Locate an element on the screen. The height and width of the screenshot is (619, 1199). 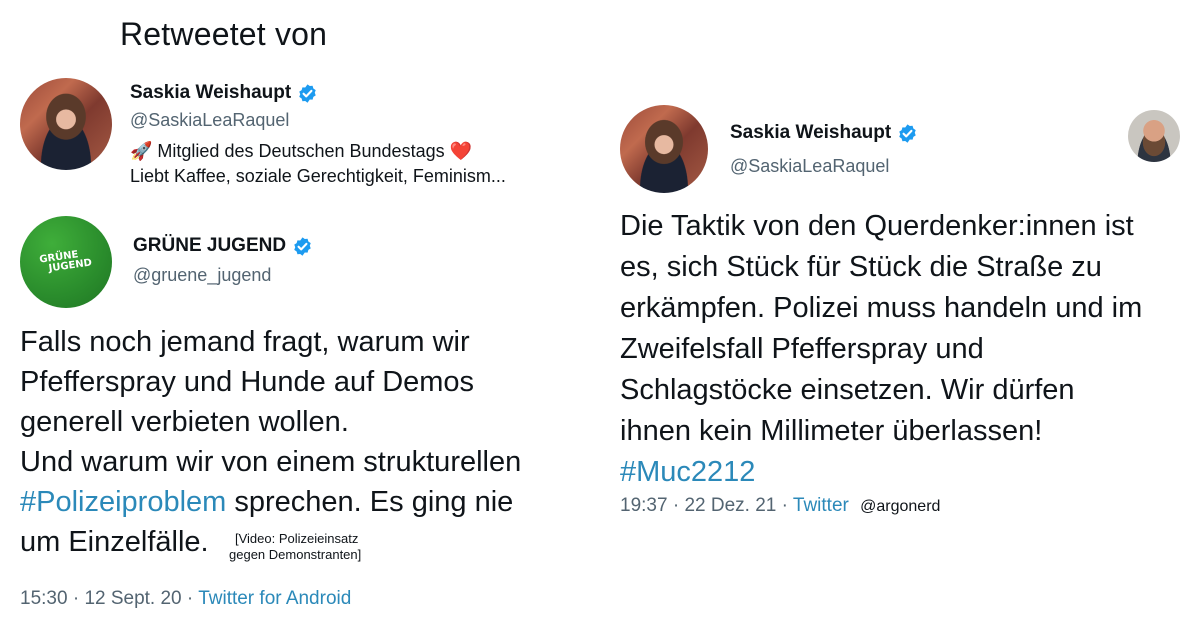
gruene-jugend-logo: GRÜNE JUGEND is located at coordinates (66, 262).